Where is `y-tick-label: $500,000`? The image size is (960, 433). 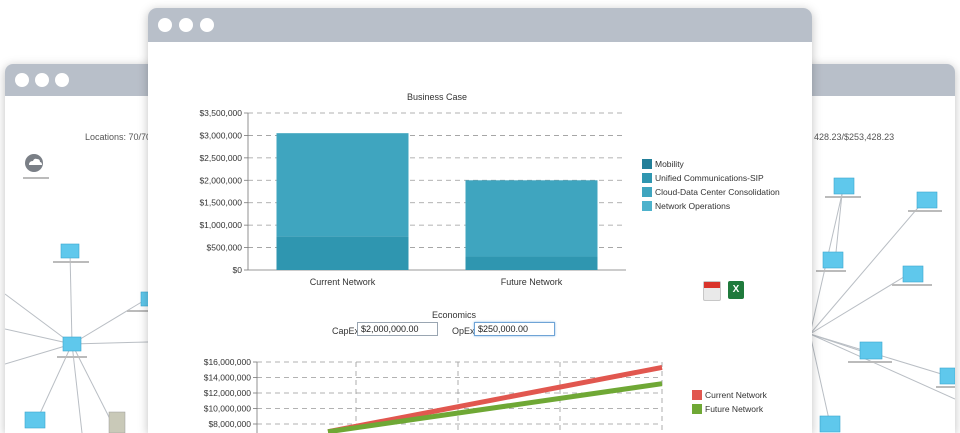
y-tick-label: $500,000 is located at coordinates (225, 248).